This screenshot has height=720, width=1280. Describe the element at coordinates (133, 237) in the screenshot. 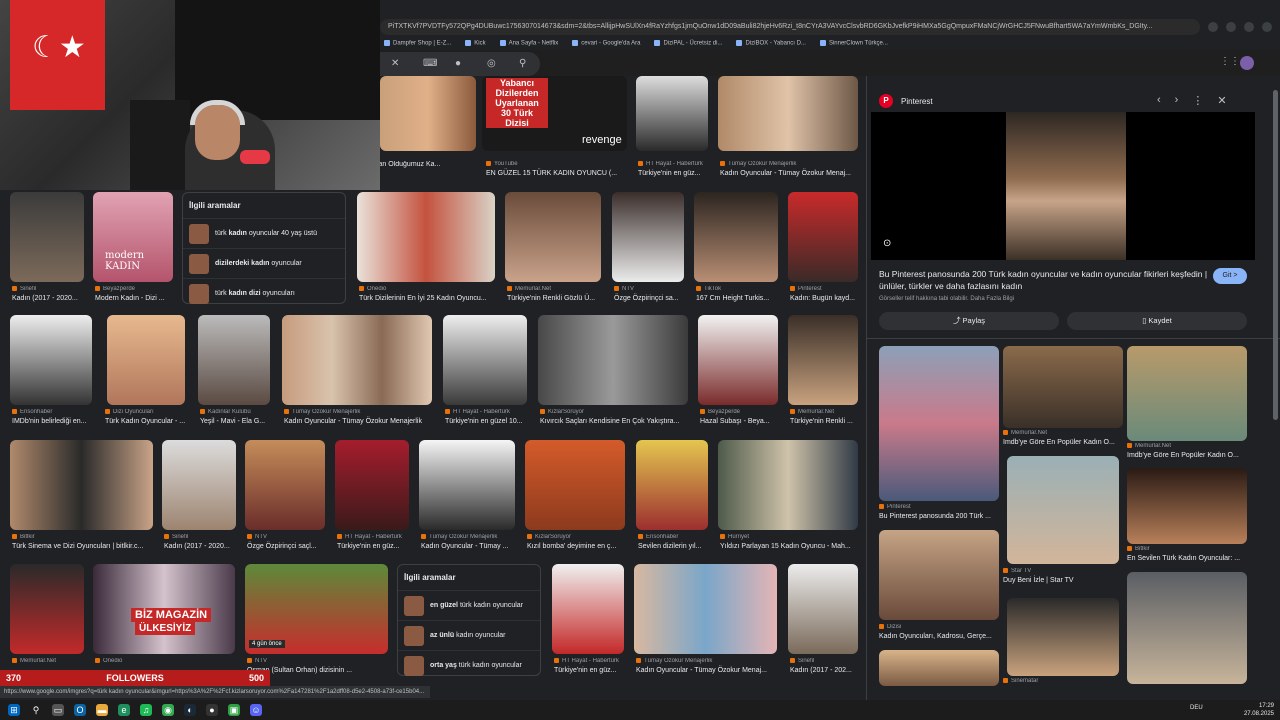

I see `result-image: modern KADIN` at that location.